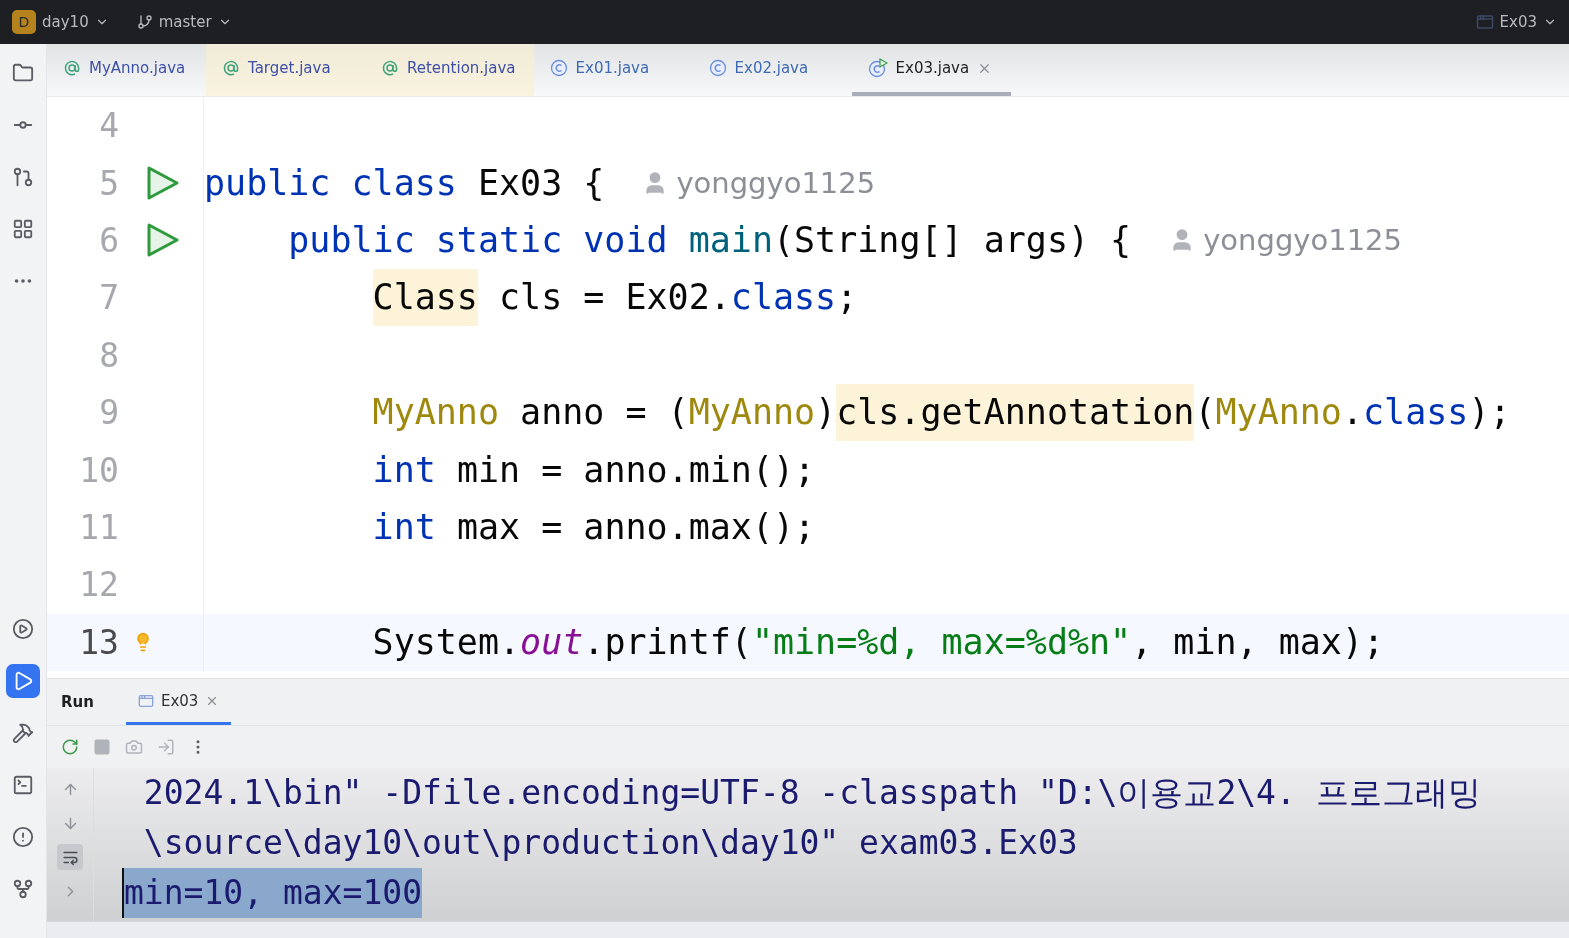 The width and height of the screenshot is (1569, 938). I want to click on line-number: 8, so click(108, 355).